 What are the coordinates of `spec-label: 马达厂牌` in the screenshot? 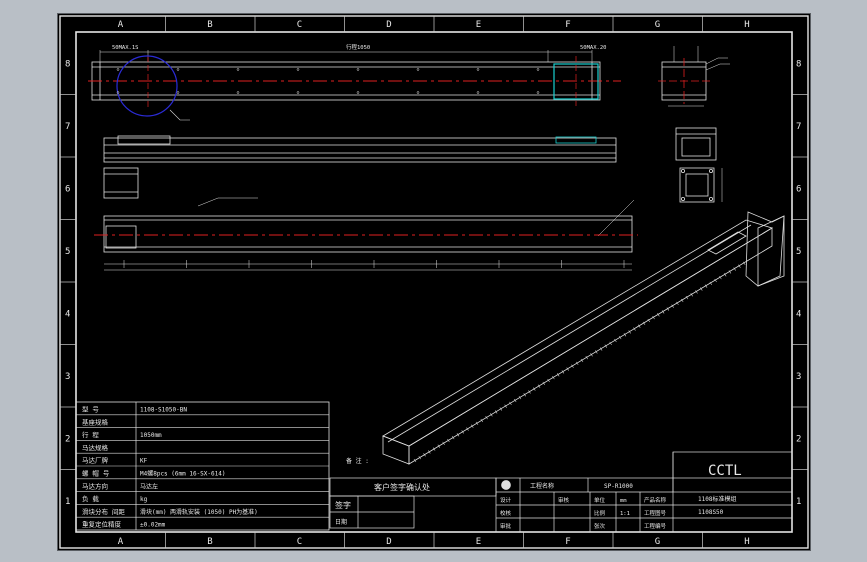 It's located at (95, 460).